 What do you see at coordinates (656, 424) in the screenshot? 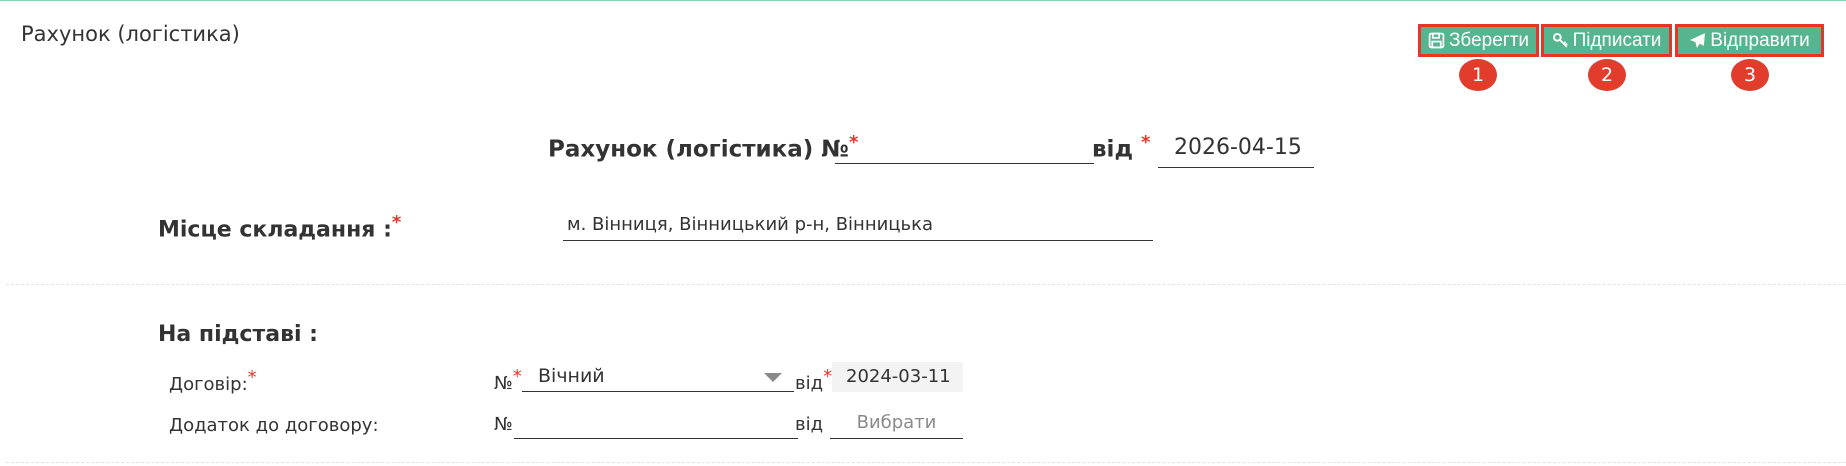
I see `addendum-number-input` at bounding box center [656, 424].